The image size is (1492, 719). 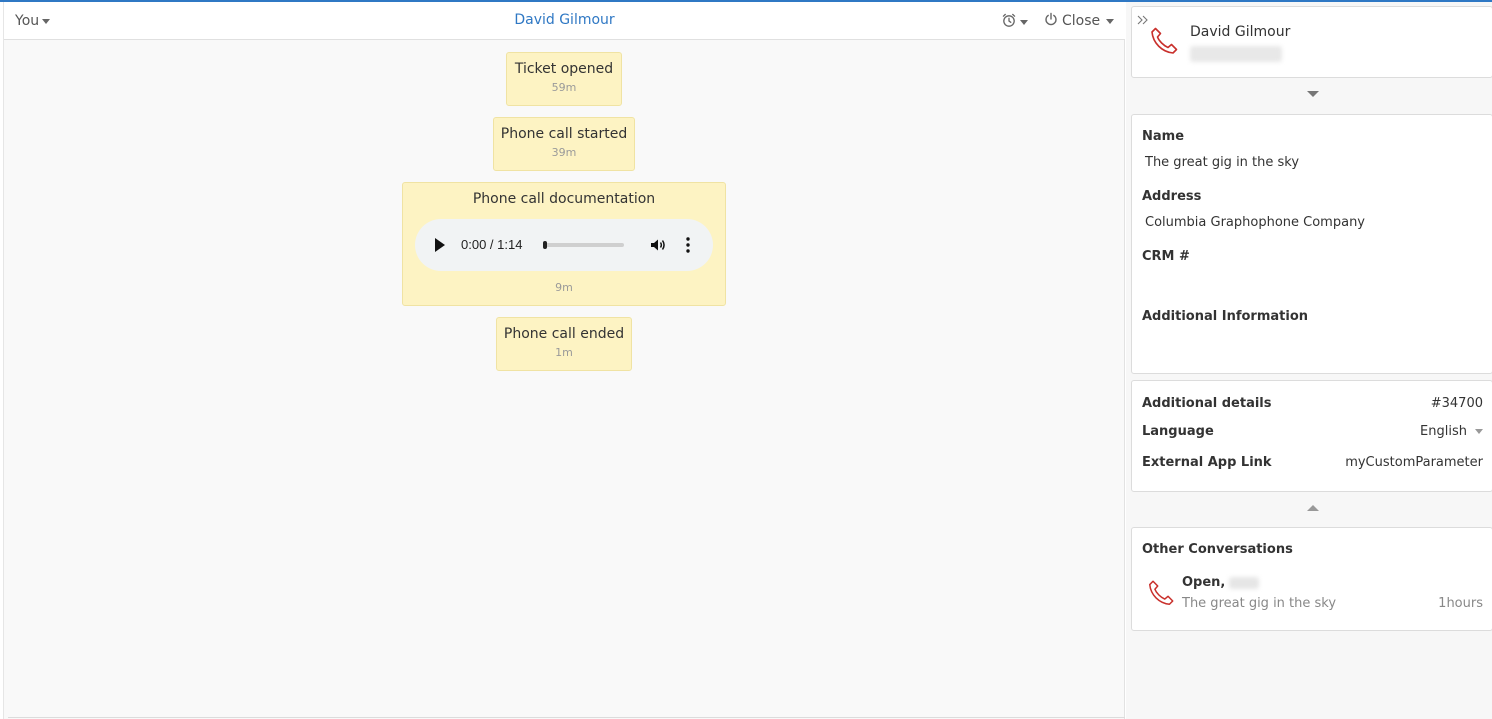 What do you see at coordinates (1163, 136) in the screenshot?
I see `name-label: Name` at bounding box center [1163, 136].